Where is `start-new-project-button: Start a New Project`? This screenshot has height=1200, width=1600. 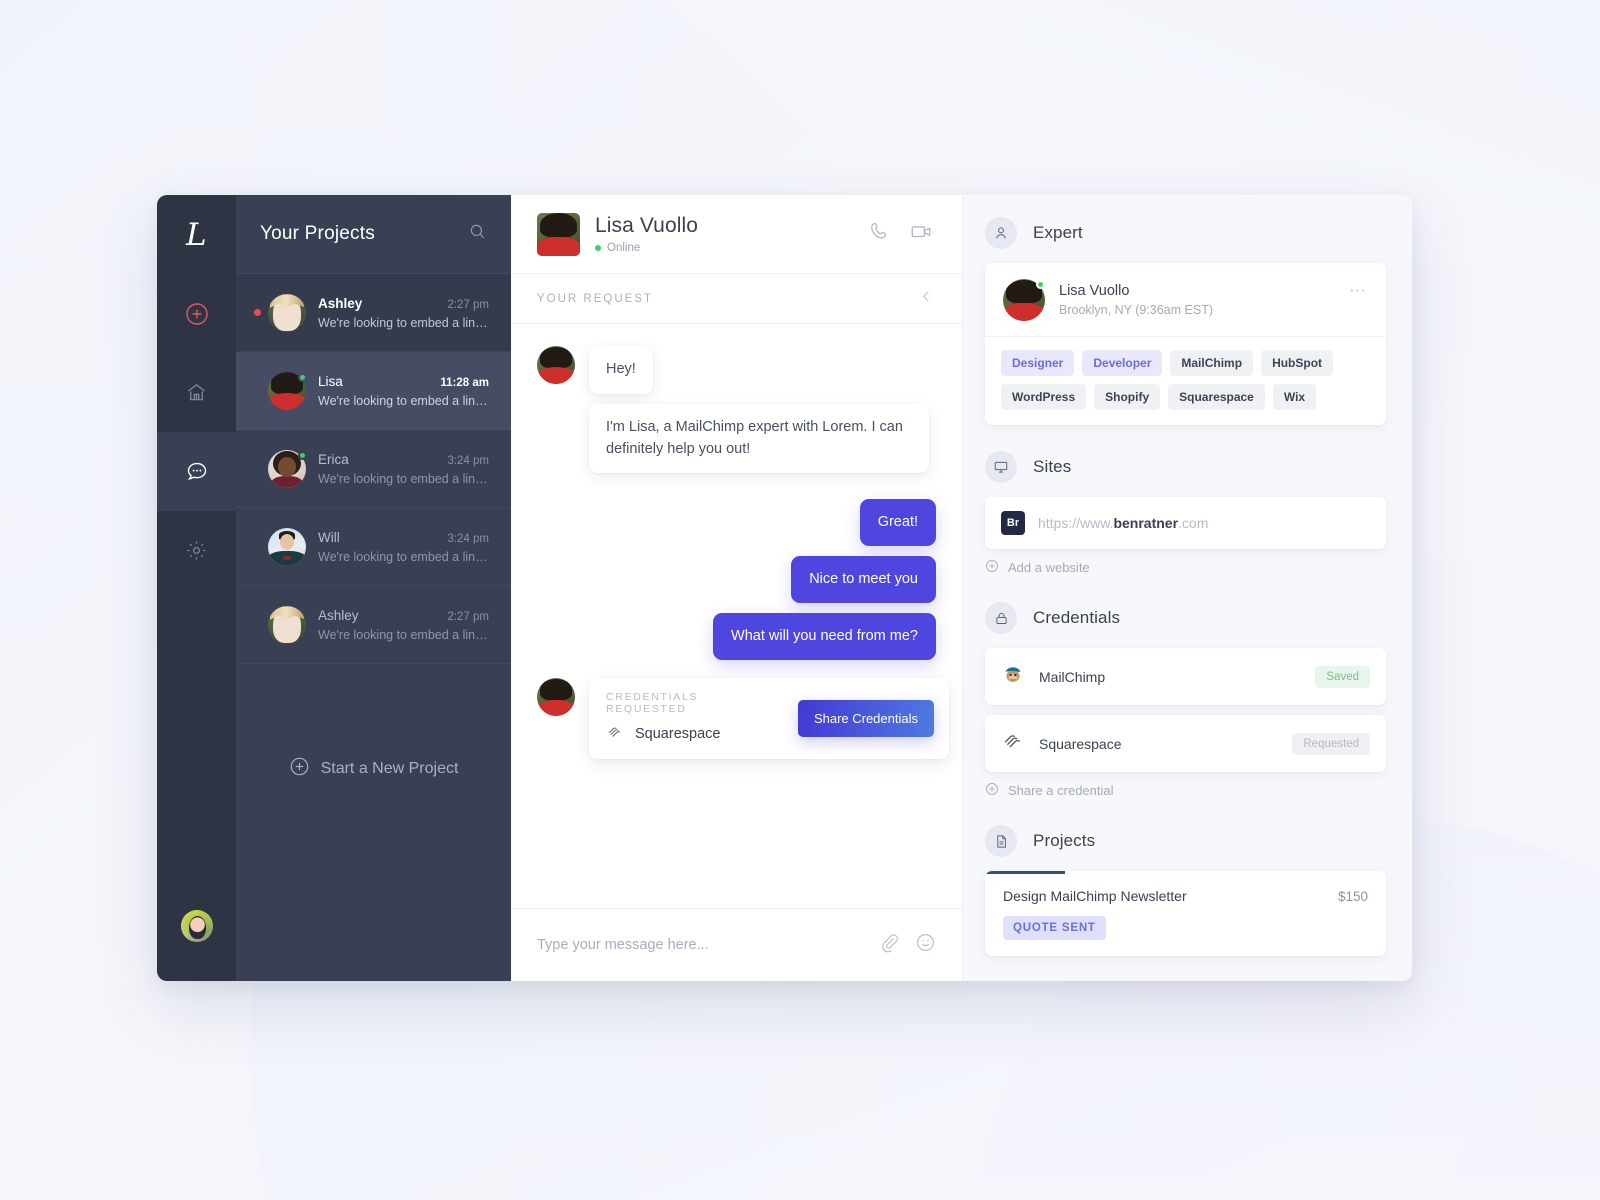
start-new-project-button: Start a New Project is located at coordinates (373, 769).